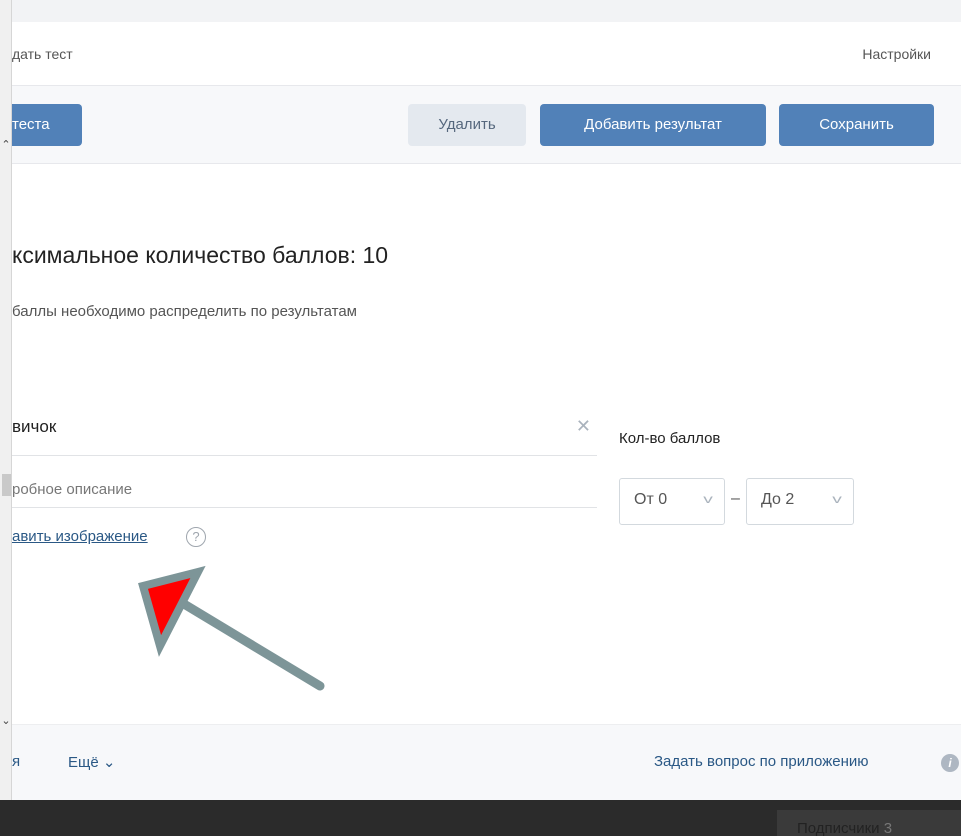  Describe the element at coordinates (304, 489) in the screenshot. I see `description-field: робное описание` at that location.